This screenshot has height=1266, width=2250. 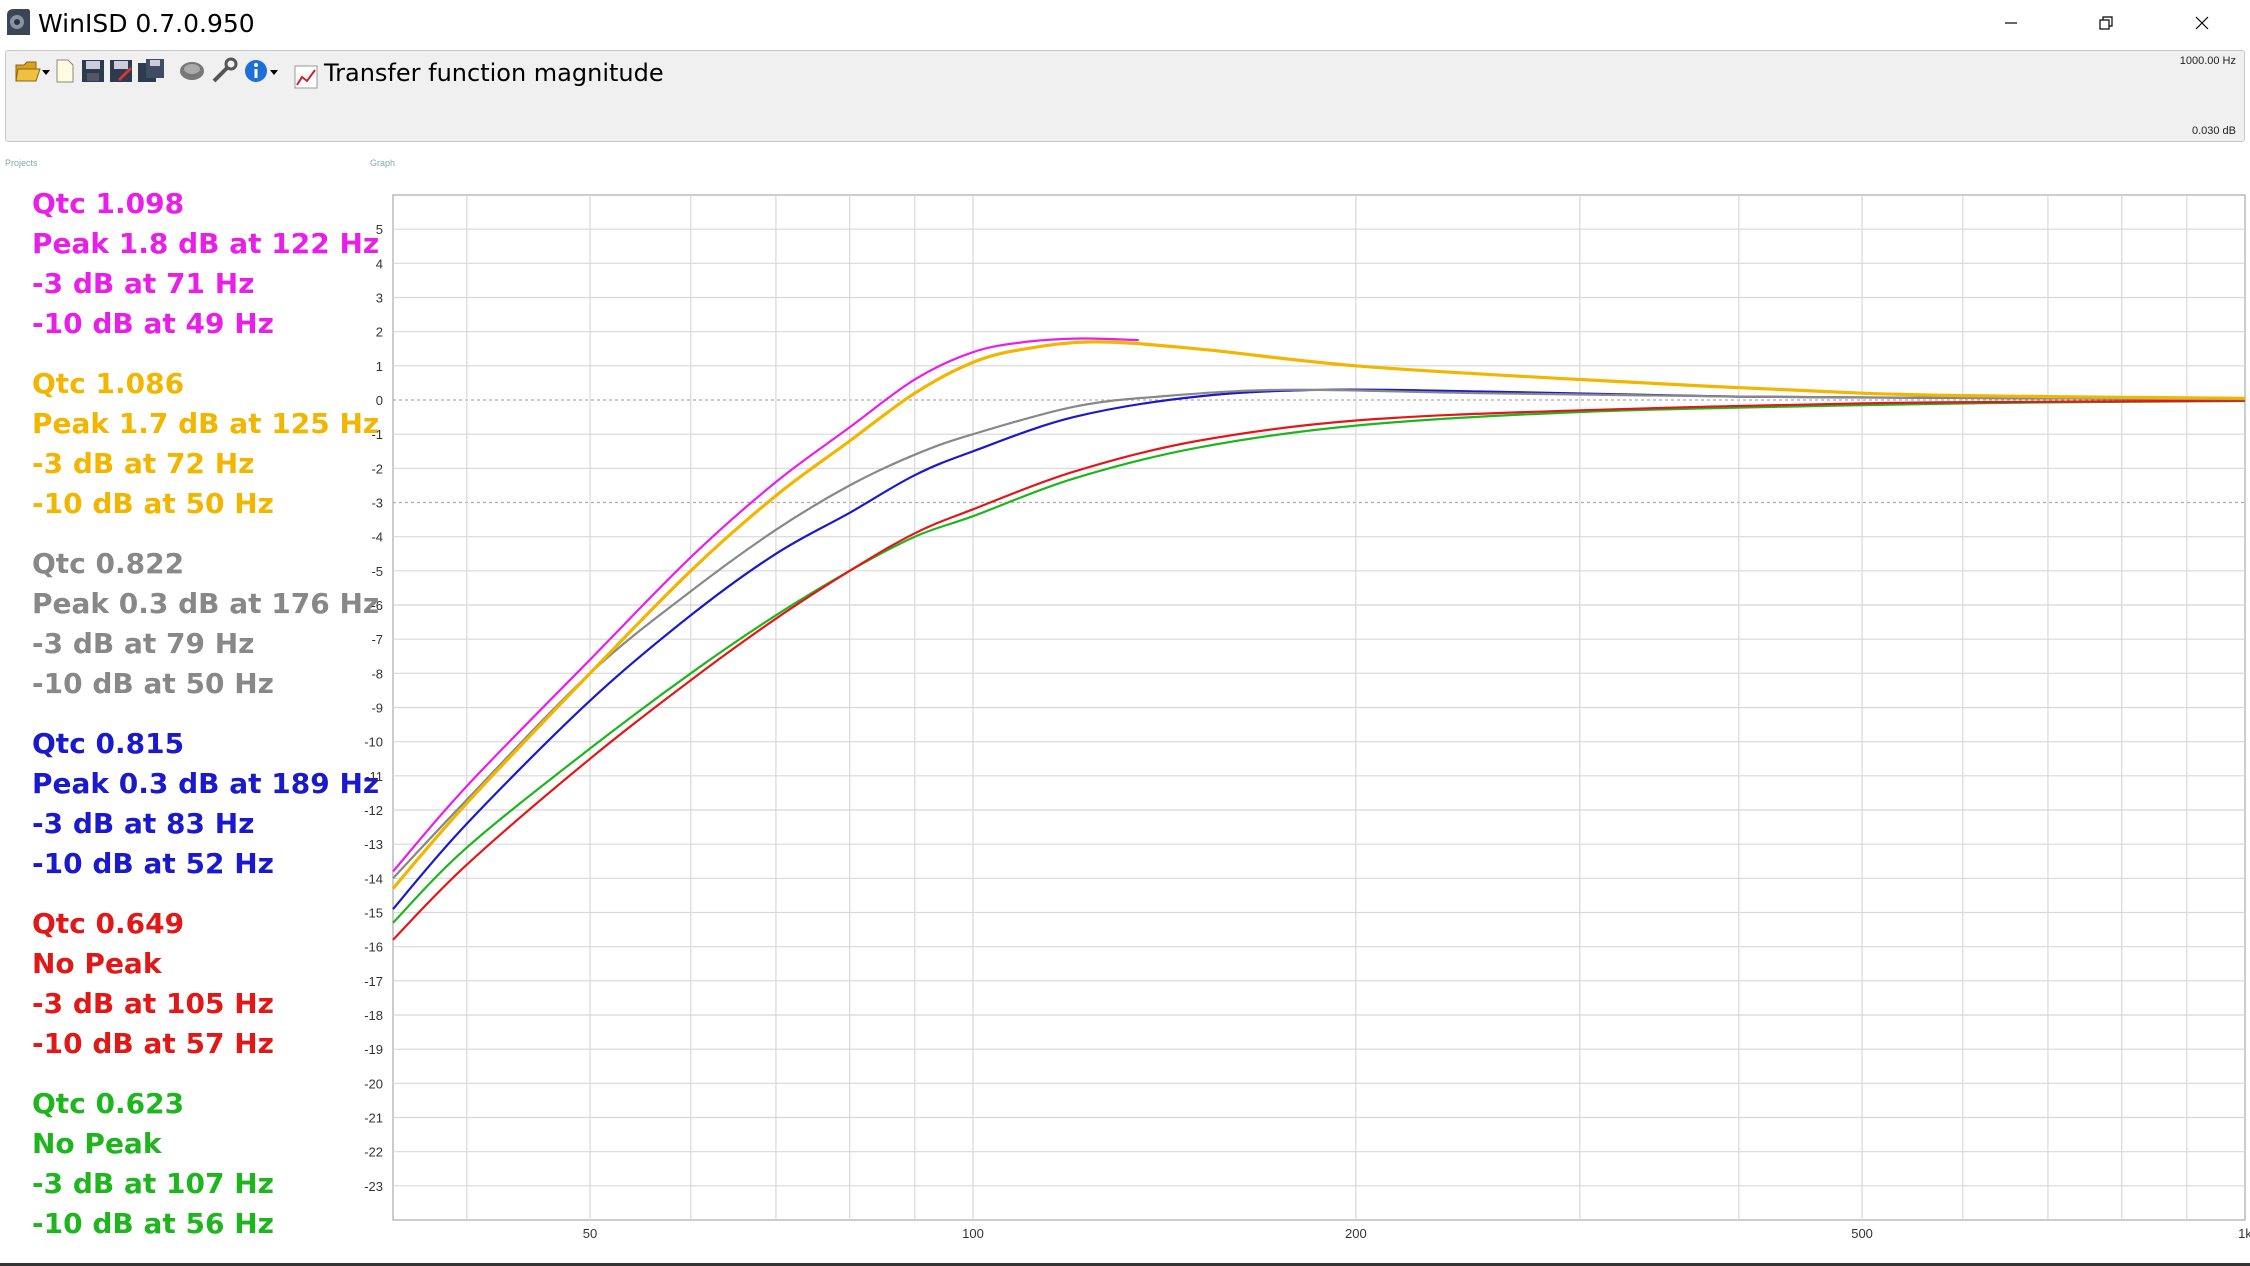 What do you see at coordinates (153, 863) in the screenshot?
I see `annotation-minus10db: -10 dB at 52 Hz` at bounding box center [153, 863].